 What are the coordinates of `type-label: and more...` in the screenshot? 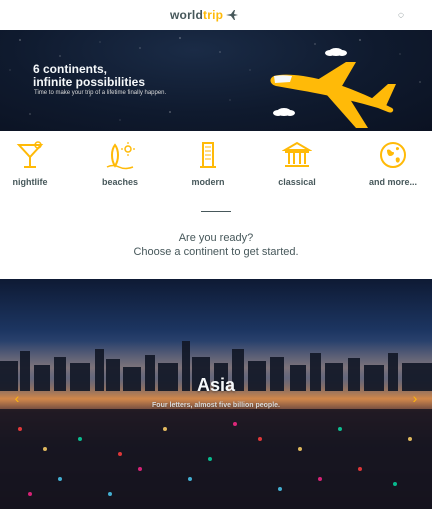 It's located at (392, 182).